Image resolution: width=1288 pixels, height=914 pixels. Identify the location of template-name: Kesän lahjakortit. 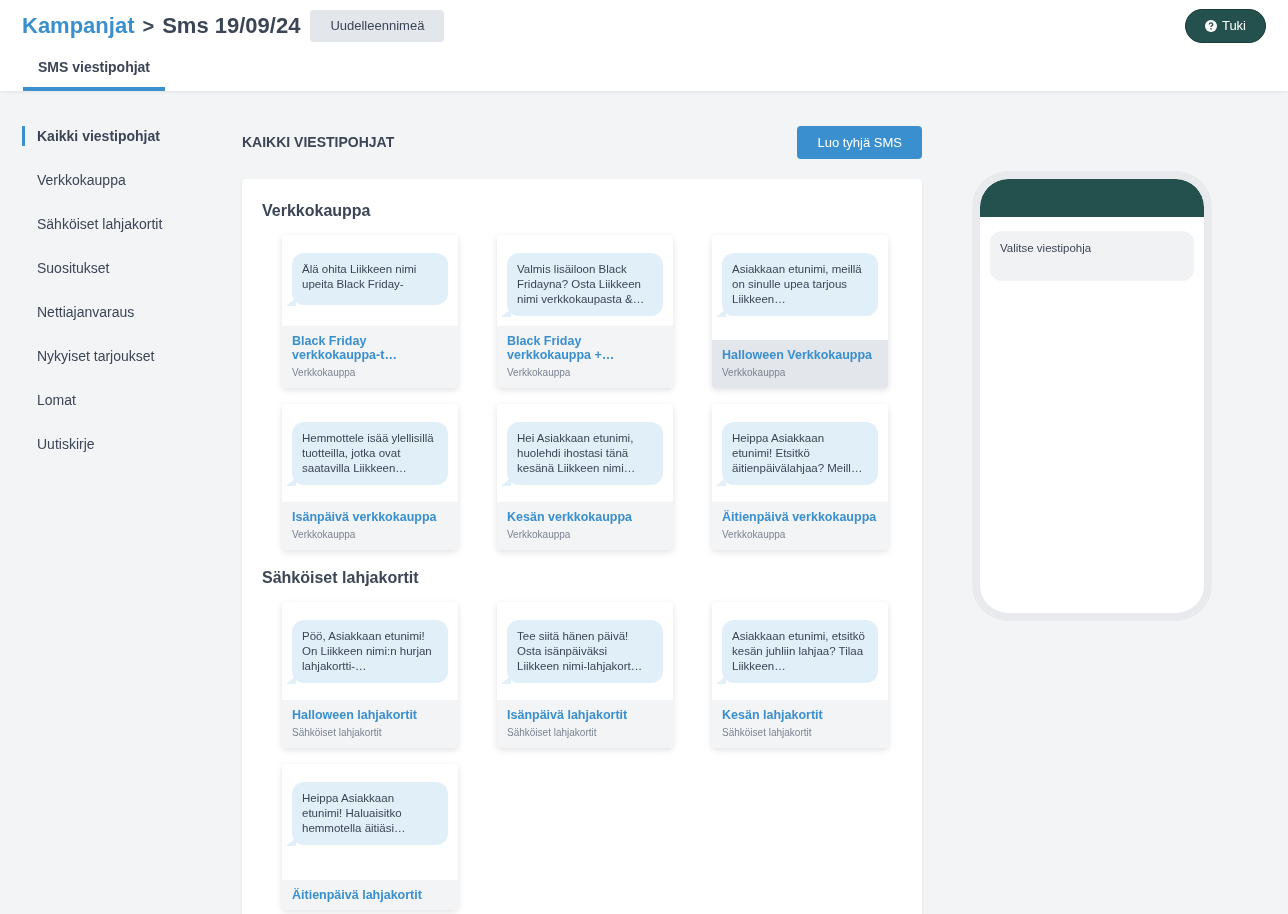
(773, 715).